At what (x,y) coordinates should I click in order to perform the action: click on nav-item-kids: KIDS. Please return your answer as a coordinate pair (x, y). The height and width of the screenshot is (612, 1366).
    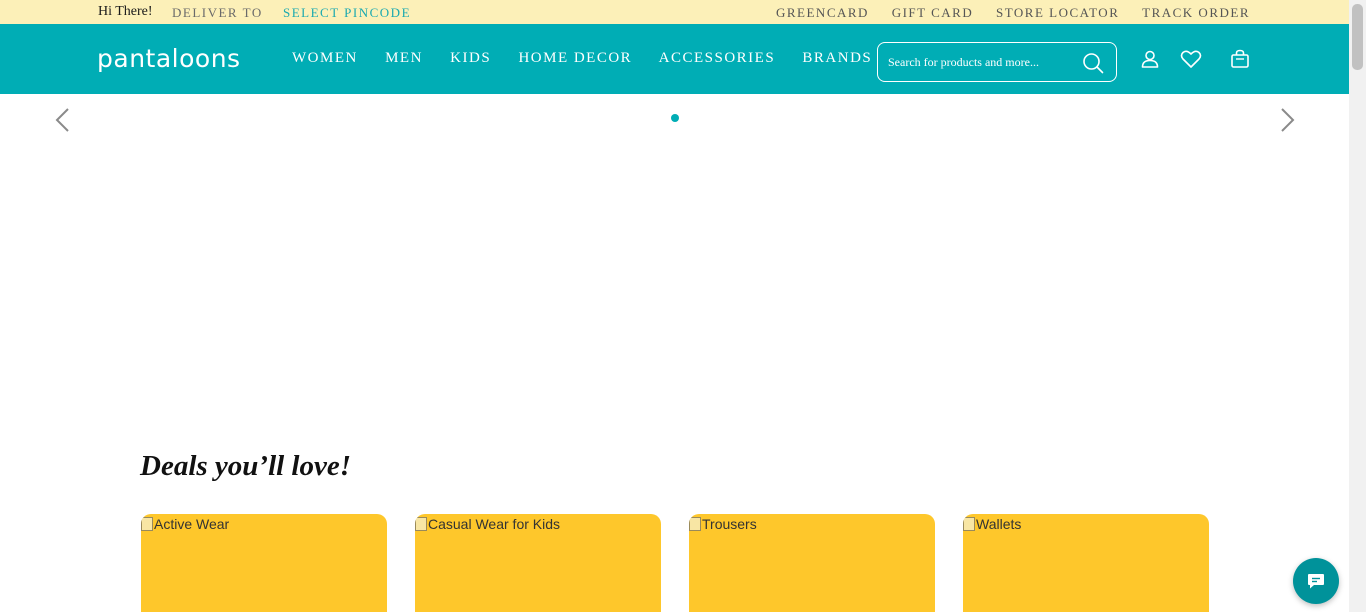
    Looking at the image, I should click on (470, 58).